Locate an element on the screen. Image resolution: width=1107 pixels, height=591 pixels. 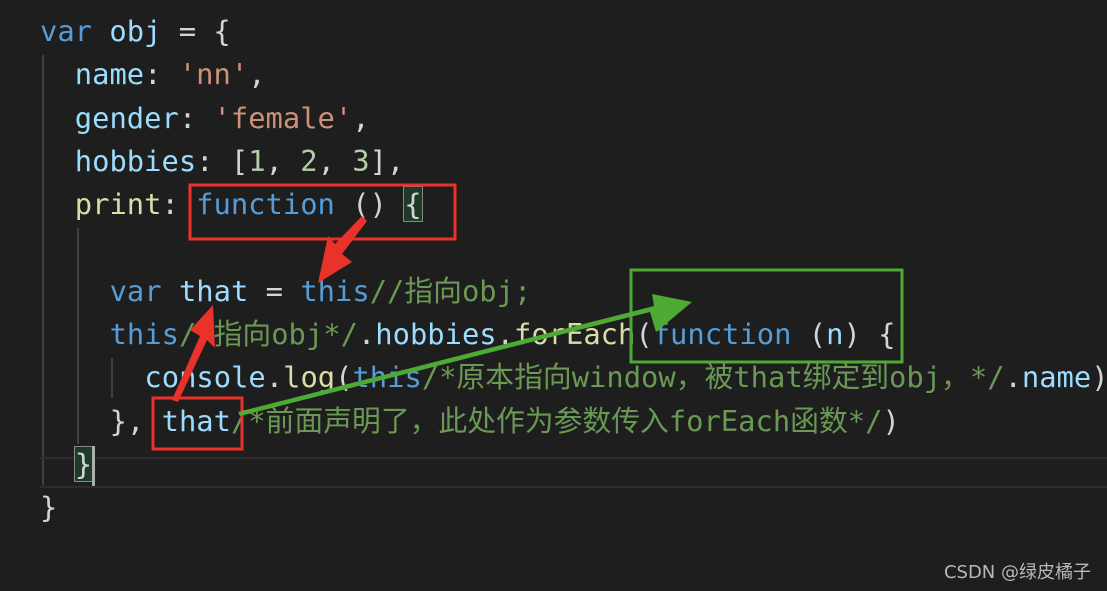
red-highlight-box-function is located at coordinates (322, 212).